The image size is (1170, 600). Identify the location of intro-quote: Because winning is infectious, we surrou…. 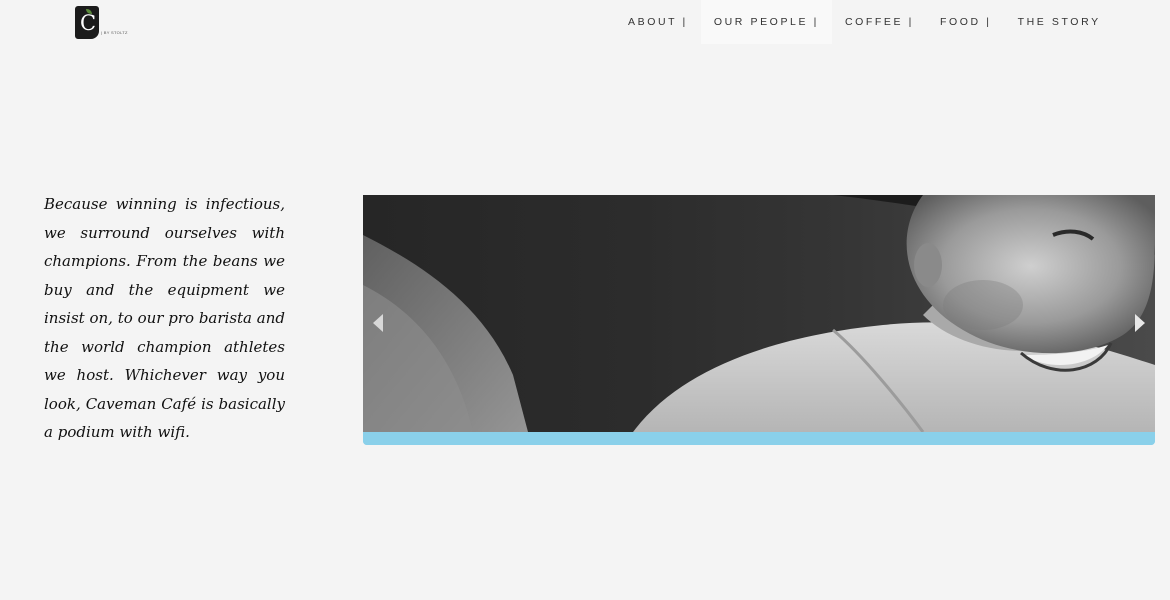
(164, 318).